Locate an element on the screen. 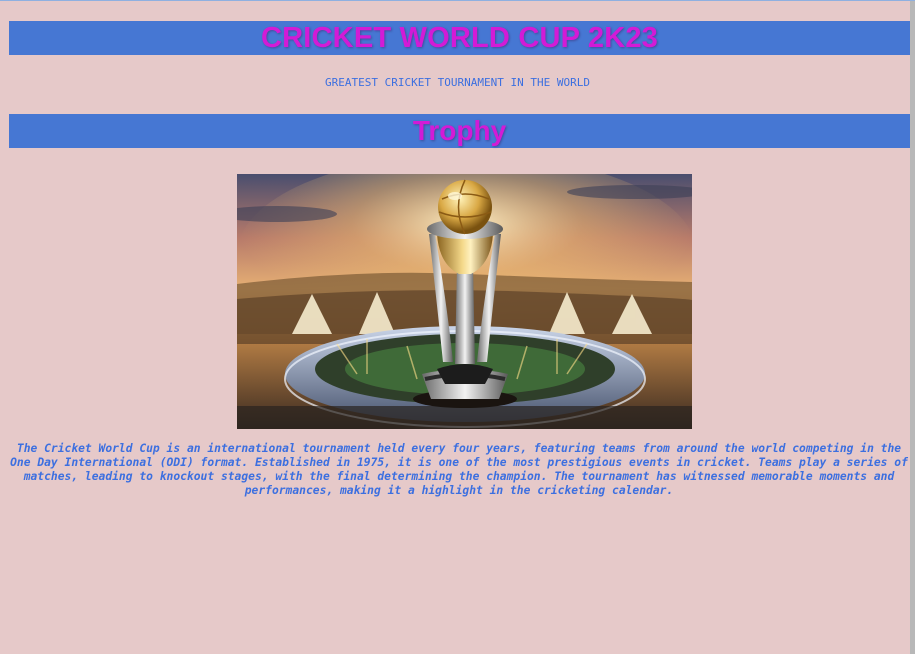 The image size is (915, 654). section-heading-banner: Trophy is located at coordinates (459, 131).